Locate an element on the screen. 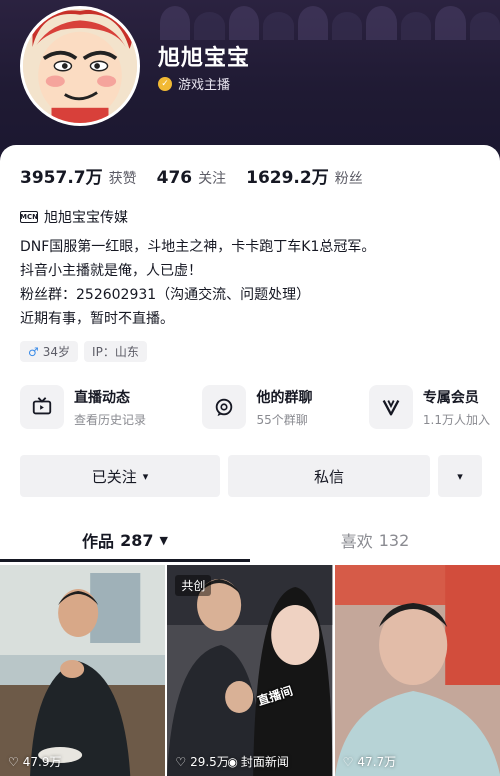 The height and width of the screenshot is (776, 500). feature-row: 直播动态 查看历史记录 他的群聊 55个群聊 专属会员 1.1万人加入 is located at coordinates (255, 407).